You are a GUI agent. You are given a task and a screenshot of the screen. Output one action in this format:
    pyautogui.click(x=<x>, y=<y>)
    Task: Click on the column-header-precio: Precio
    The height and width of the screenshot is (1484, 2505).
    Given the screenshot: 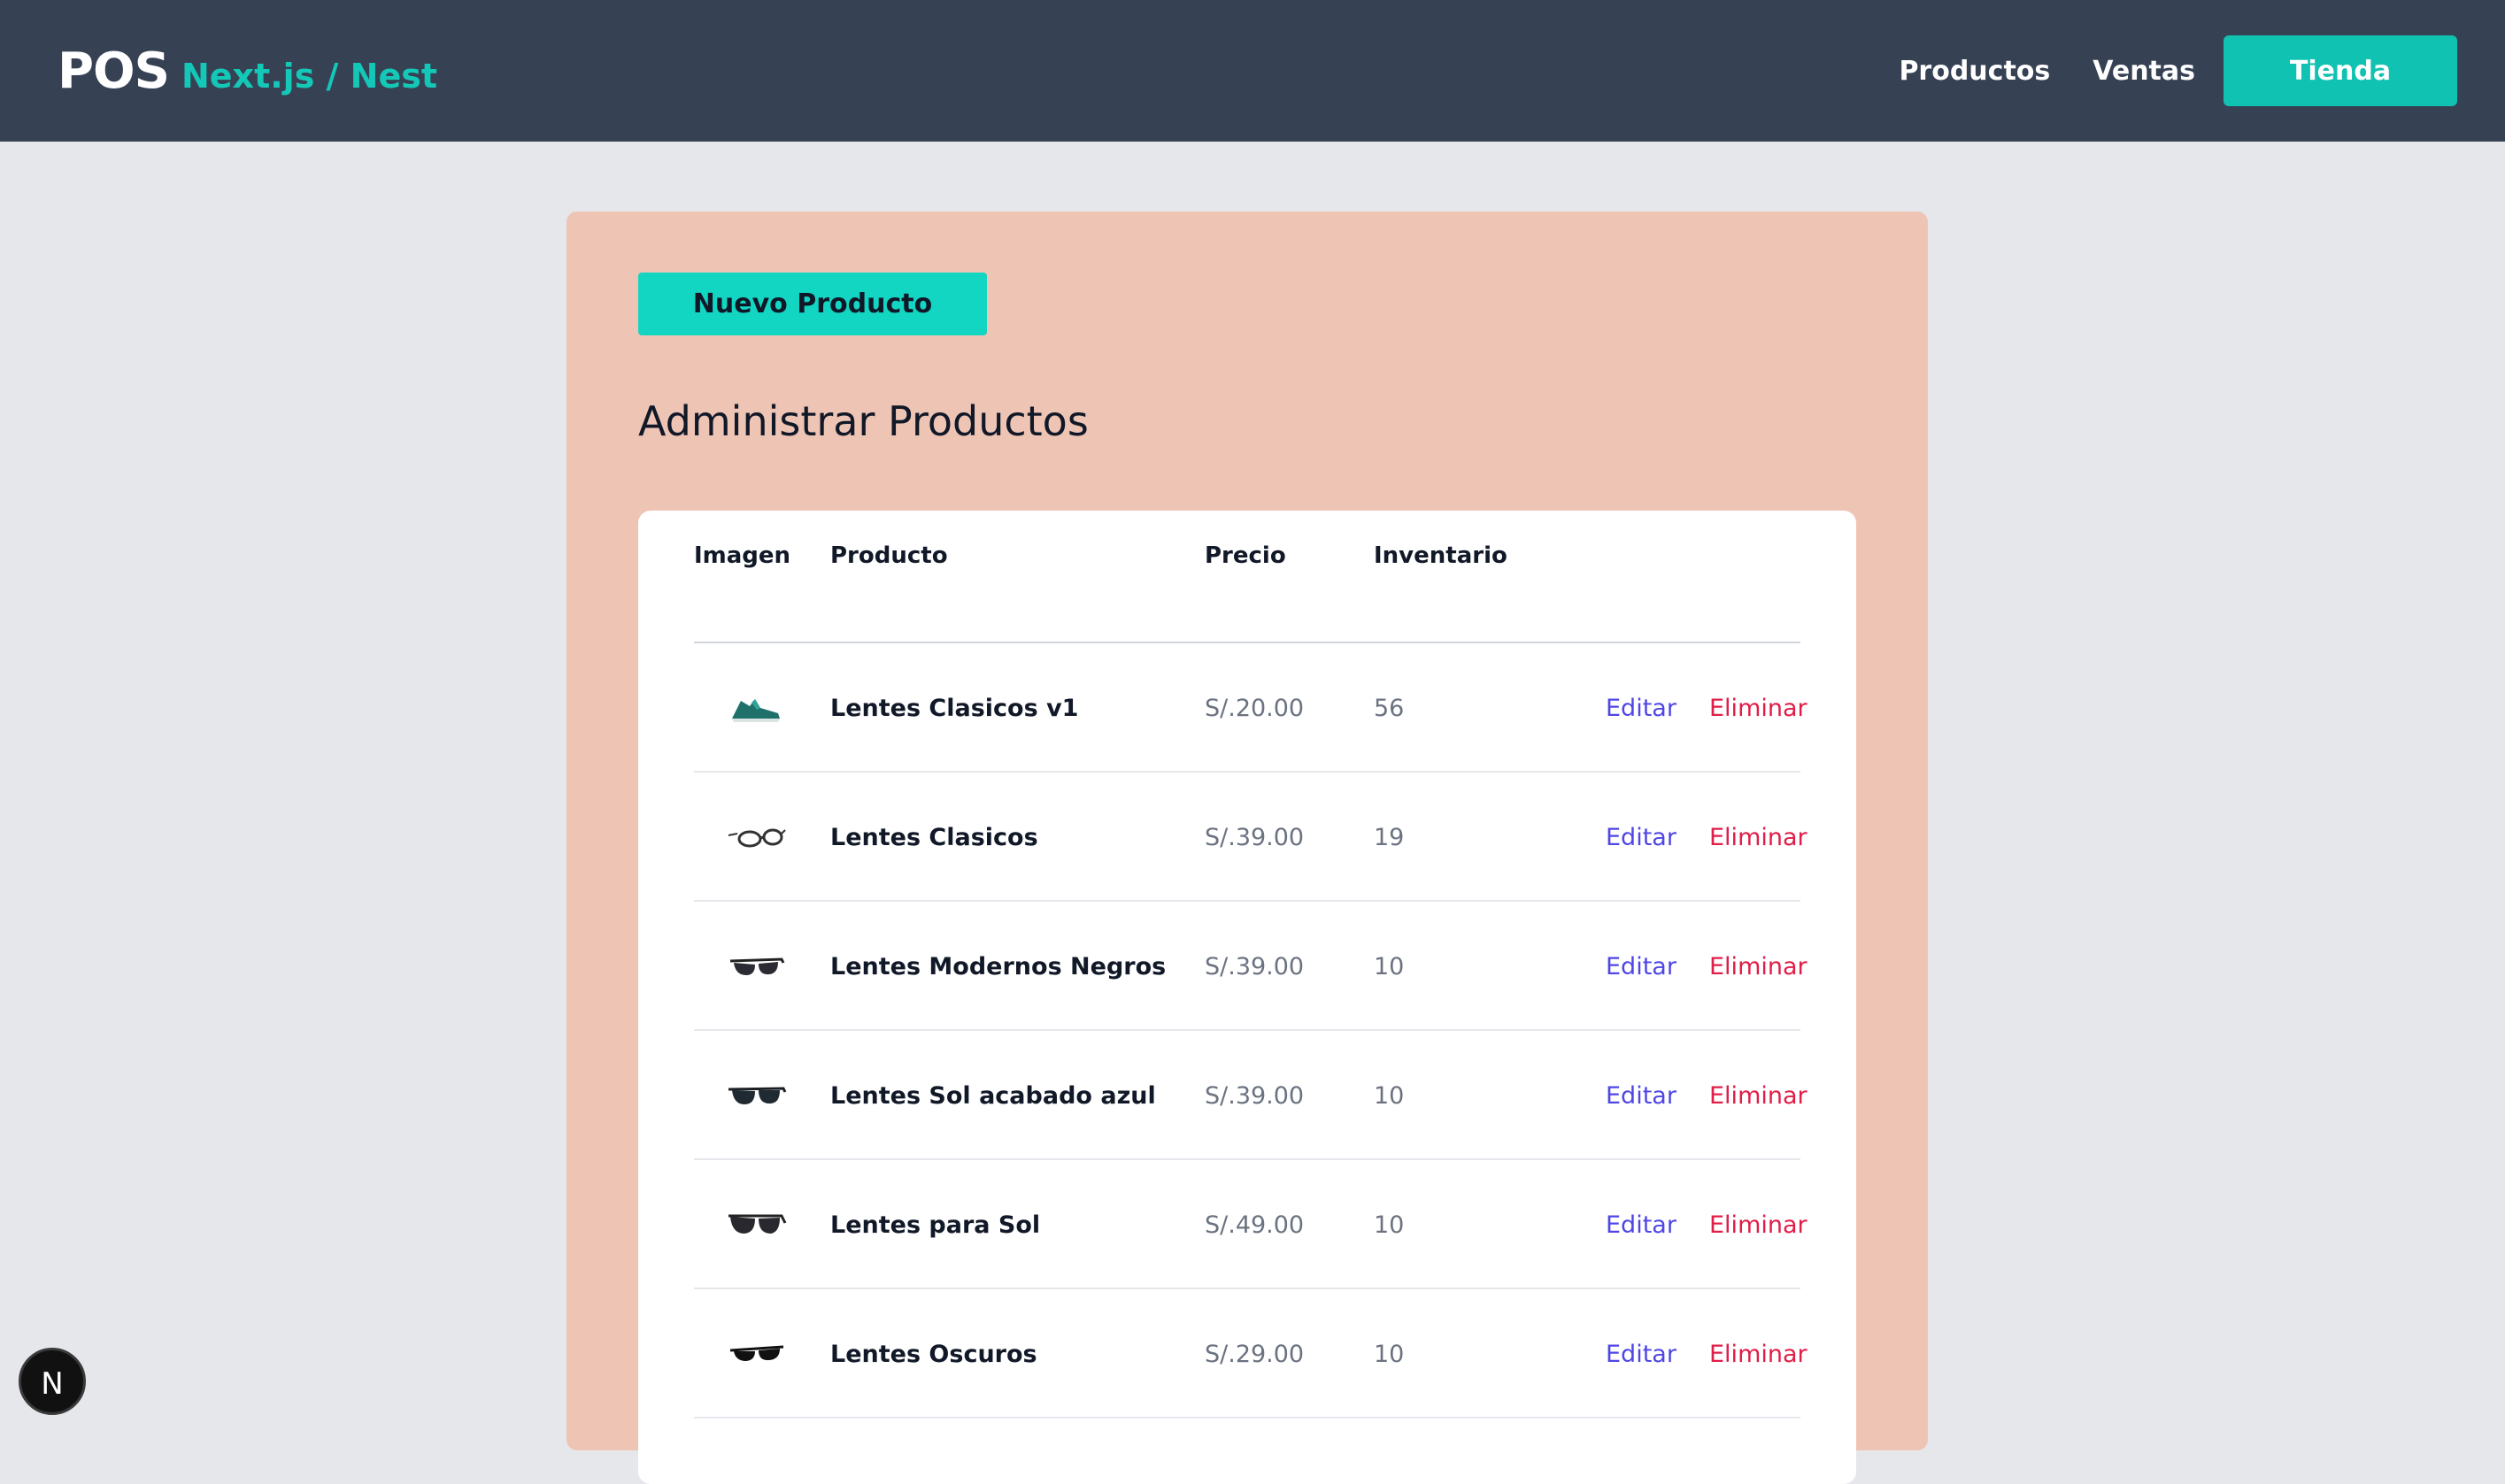 What is the action you would take?
    pyautogui.click(x=1246, y=555)
    